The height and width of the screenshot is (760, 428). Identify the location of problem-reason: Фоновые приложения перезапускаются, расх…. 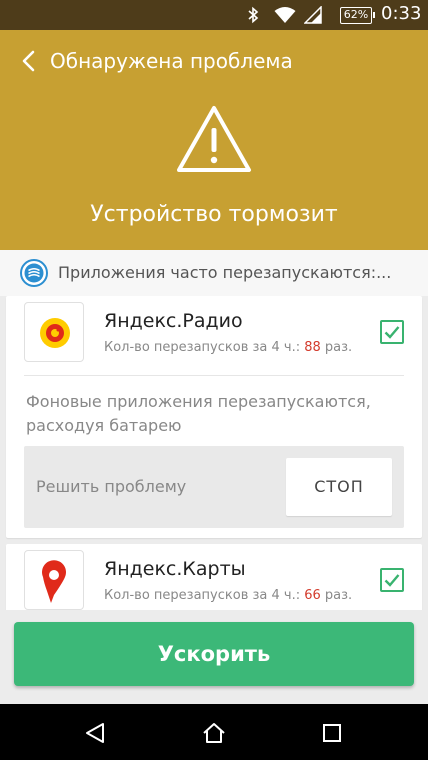
(198, 413).